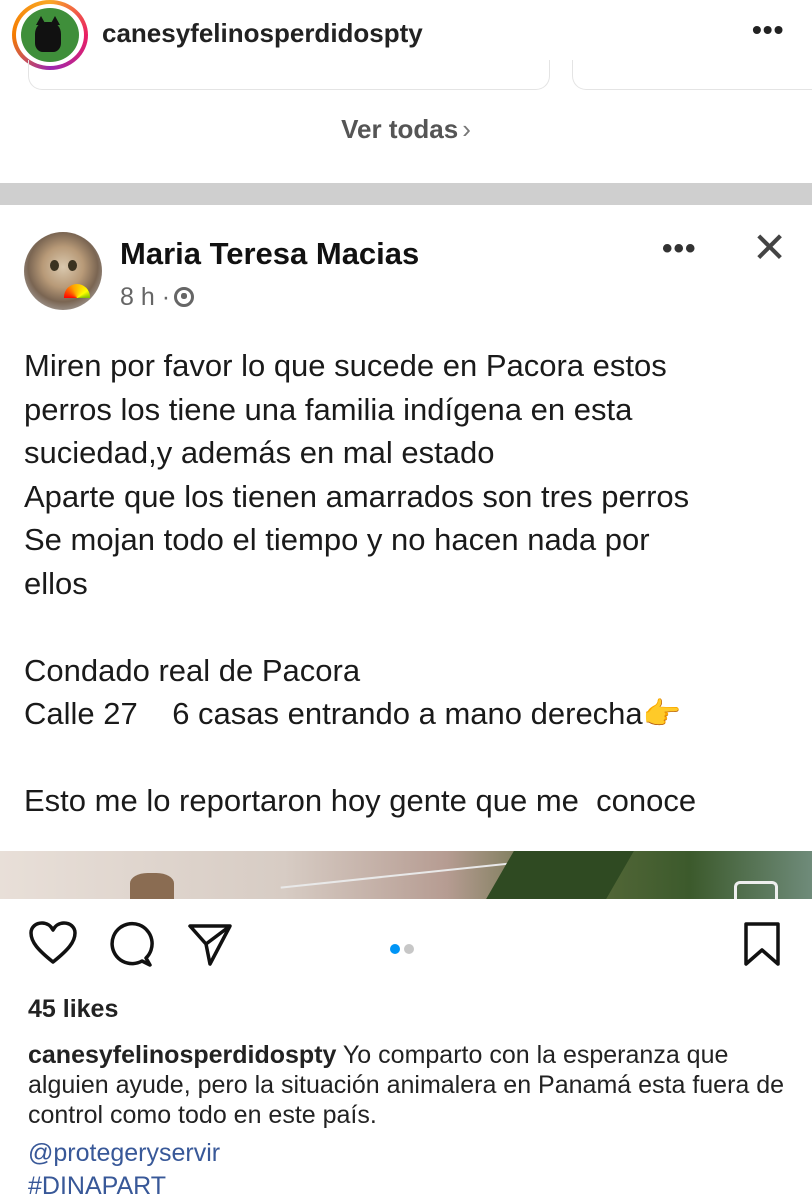  I want to click on comment-icon, so click(130, 946).